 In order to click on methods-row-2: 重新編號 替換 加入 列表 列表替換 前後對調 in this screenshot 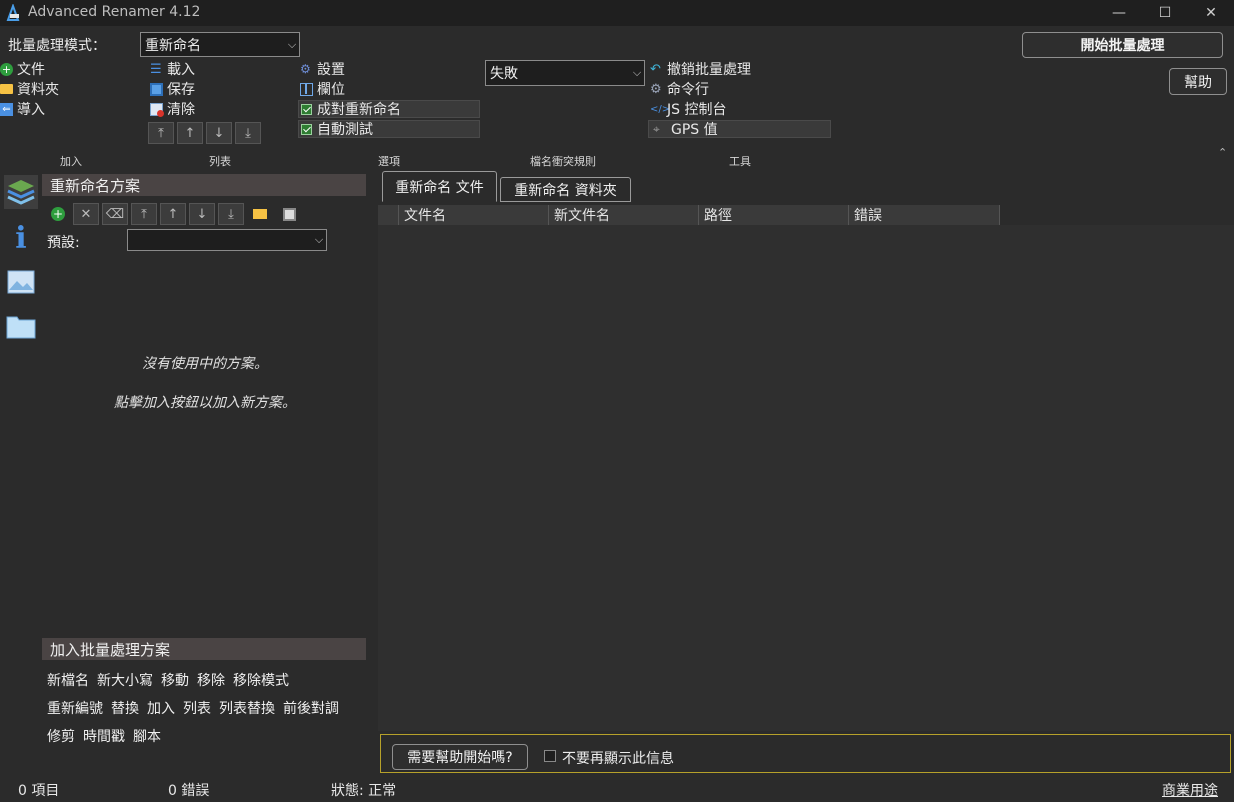, I will do `click(193, 708)`.